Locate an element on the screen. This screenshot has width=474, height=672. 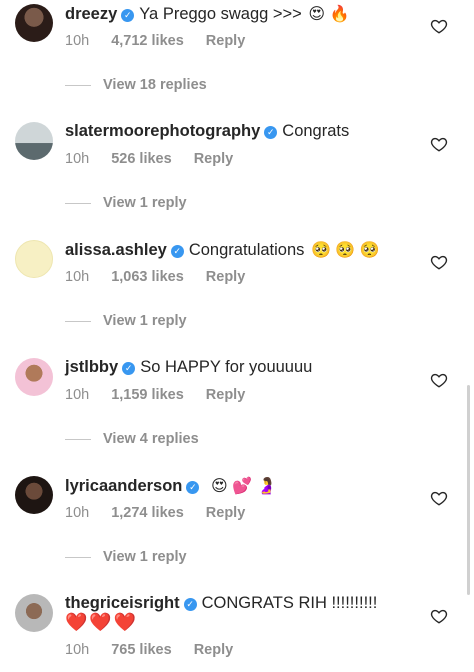
comment-line: slatermoorephotography ✓ Congrats is located at coordinates (207, 131).